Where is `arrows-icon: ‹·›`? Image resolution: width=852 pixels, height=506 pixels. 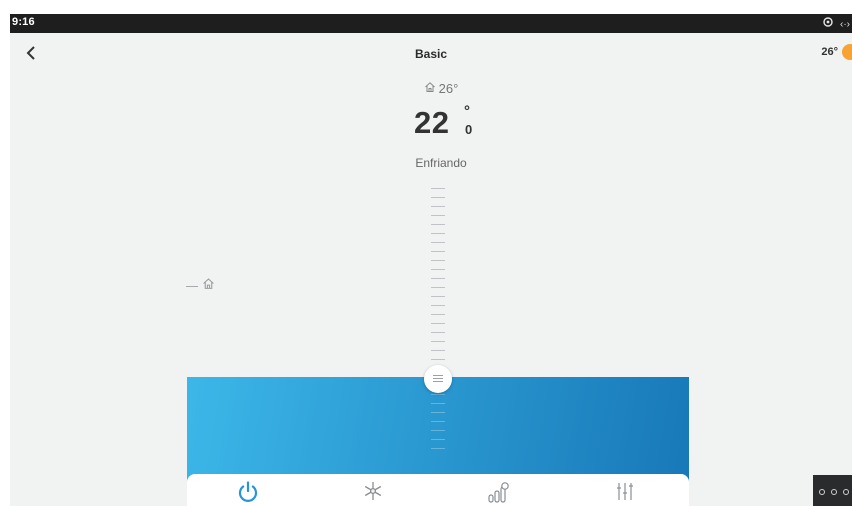 arrows-icon: ‹·› is located at coordinates (845, 24).